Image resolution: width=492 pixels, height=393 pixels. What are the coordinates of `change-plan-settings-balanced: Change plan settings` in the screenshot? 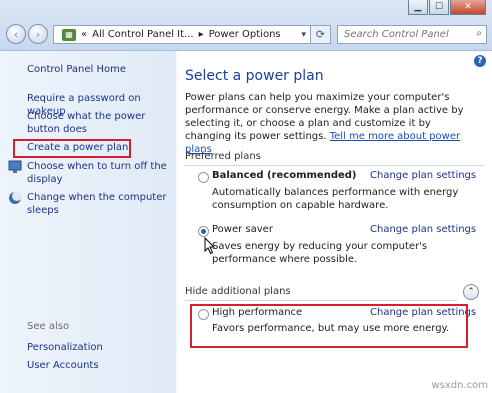 It's located at (423, 175).